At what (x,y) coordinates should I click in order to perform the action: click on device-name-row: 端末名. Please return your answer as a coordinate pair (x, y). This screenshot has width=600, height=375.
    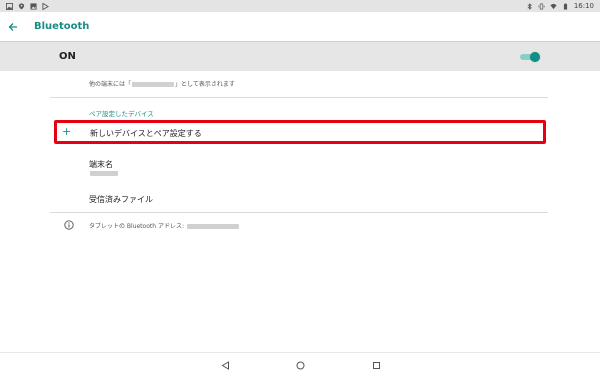
    Looking at the image, I should click on (300, 169).